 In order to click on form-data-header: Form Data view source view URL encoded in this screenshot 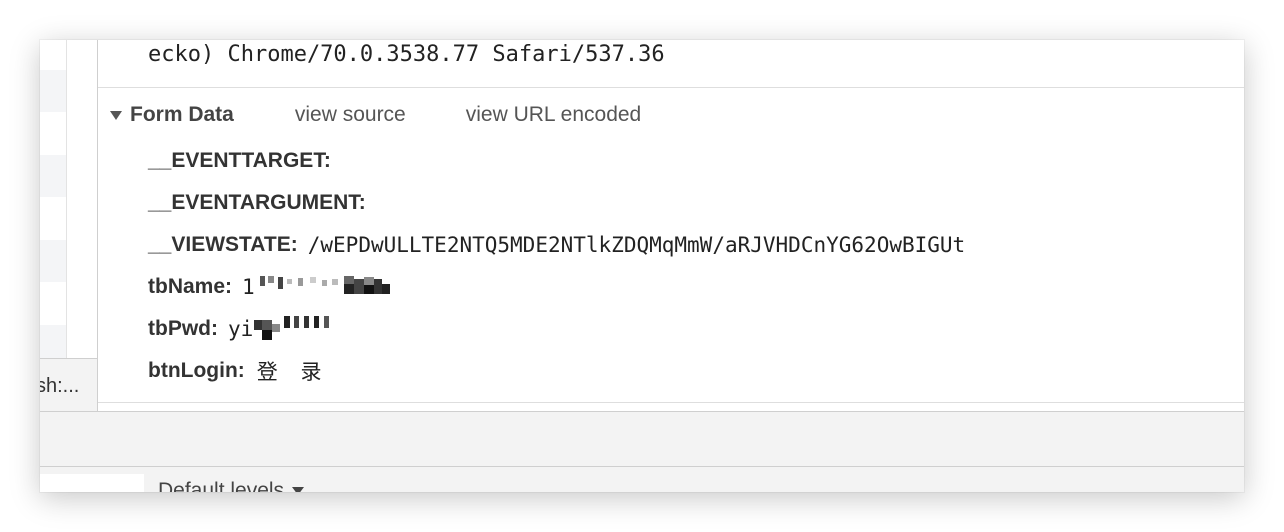, I will do `click(375, 115)`.